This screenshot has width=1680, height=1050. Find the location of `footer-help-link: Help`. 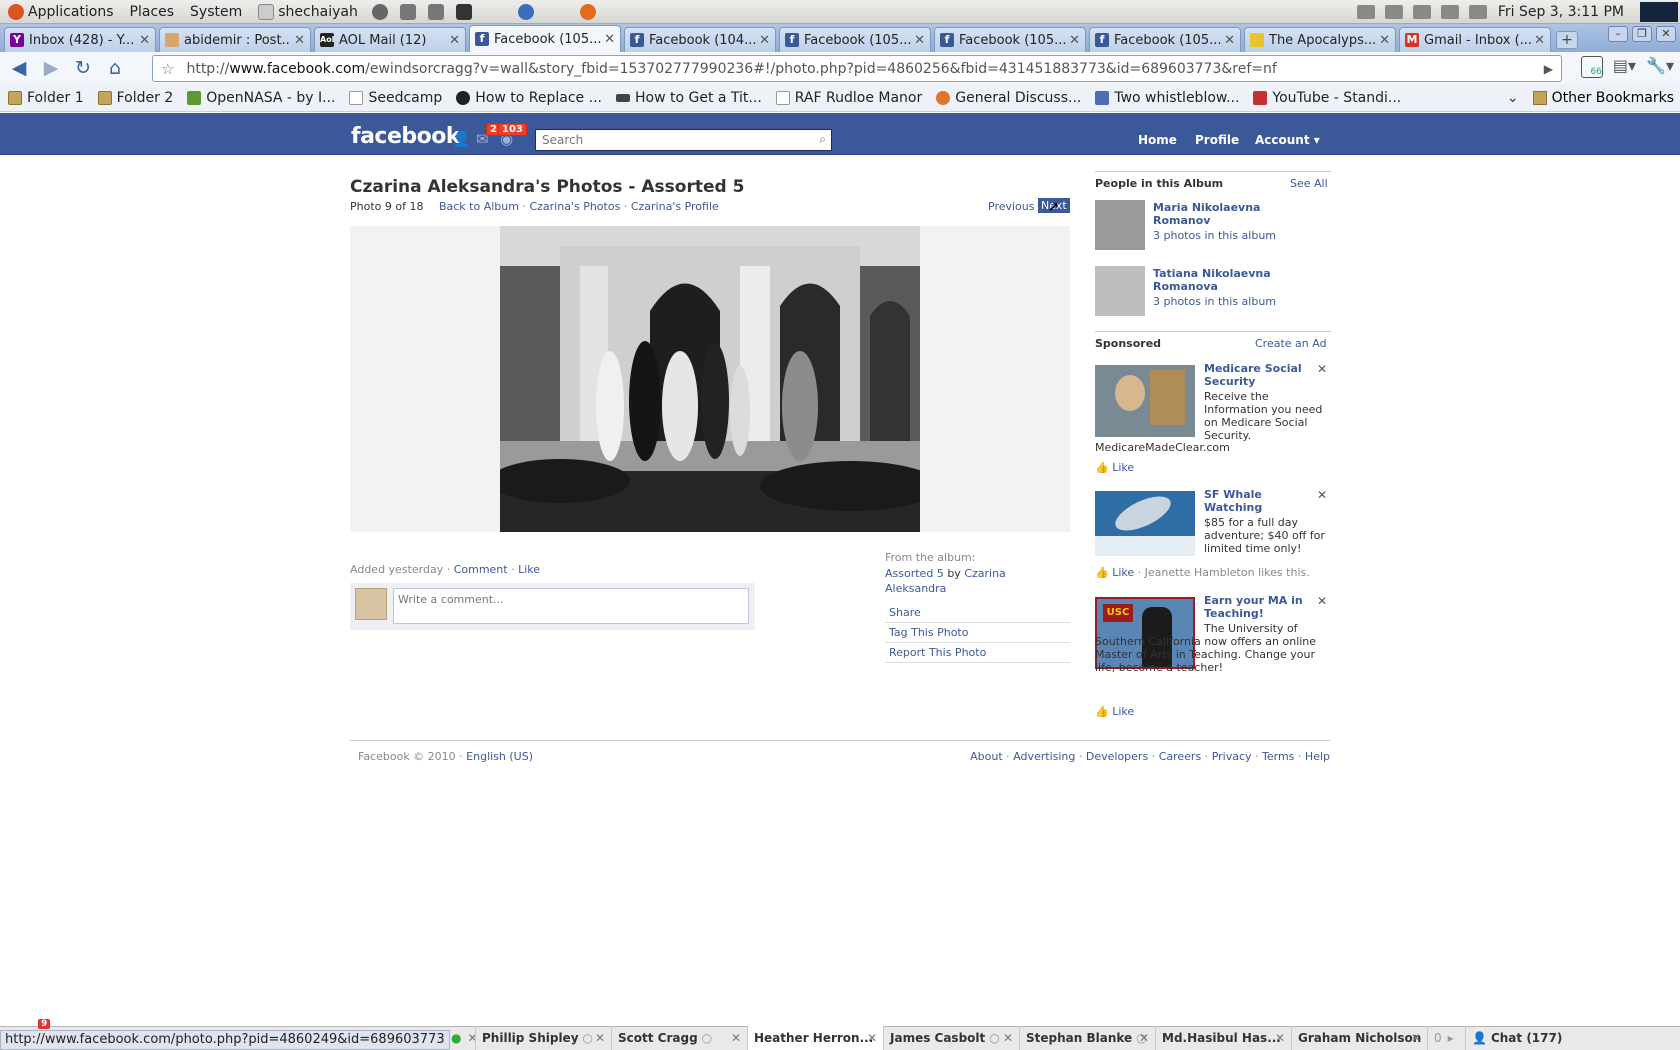

footer-help-link: Help is located at coordinates (1317, 756).